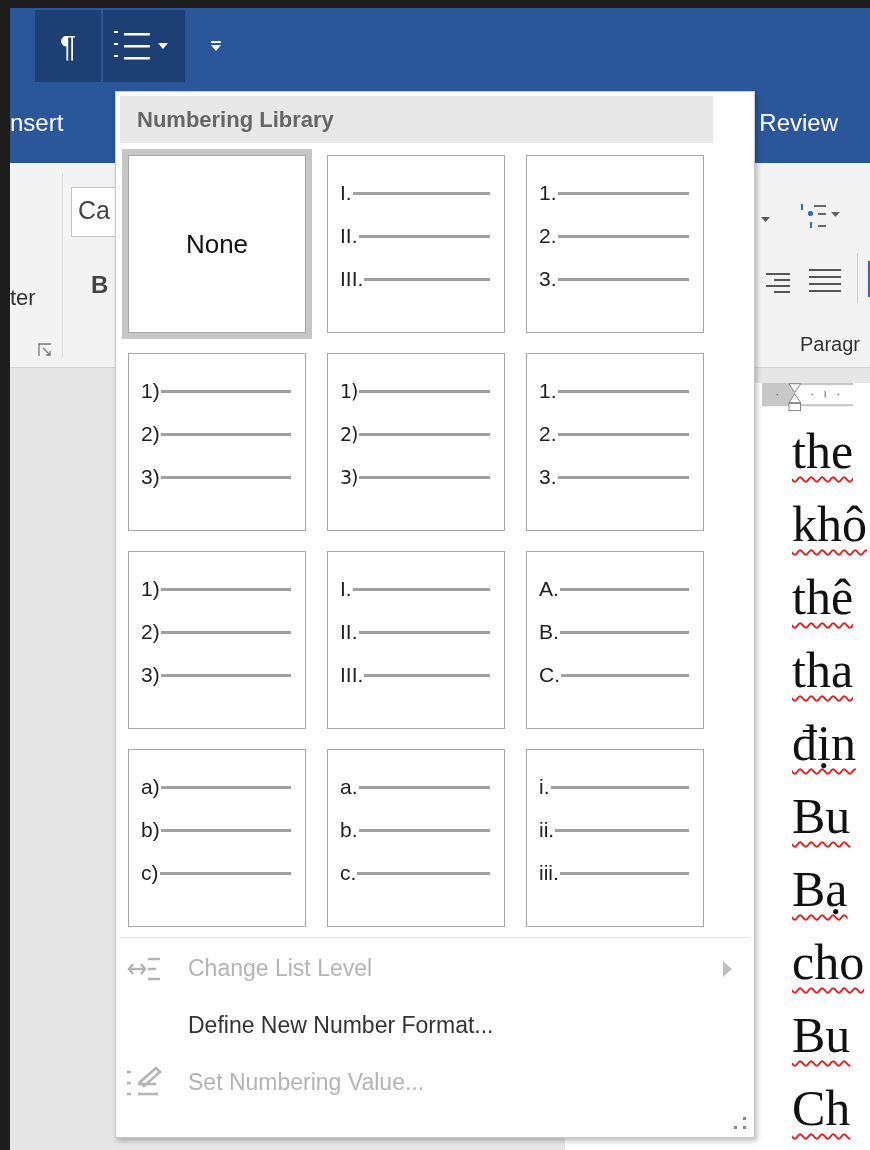 This screenshot has height=1150, width=870. I want to click on justify-icon, so click(825, 281).